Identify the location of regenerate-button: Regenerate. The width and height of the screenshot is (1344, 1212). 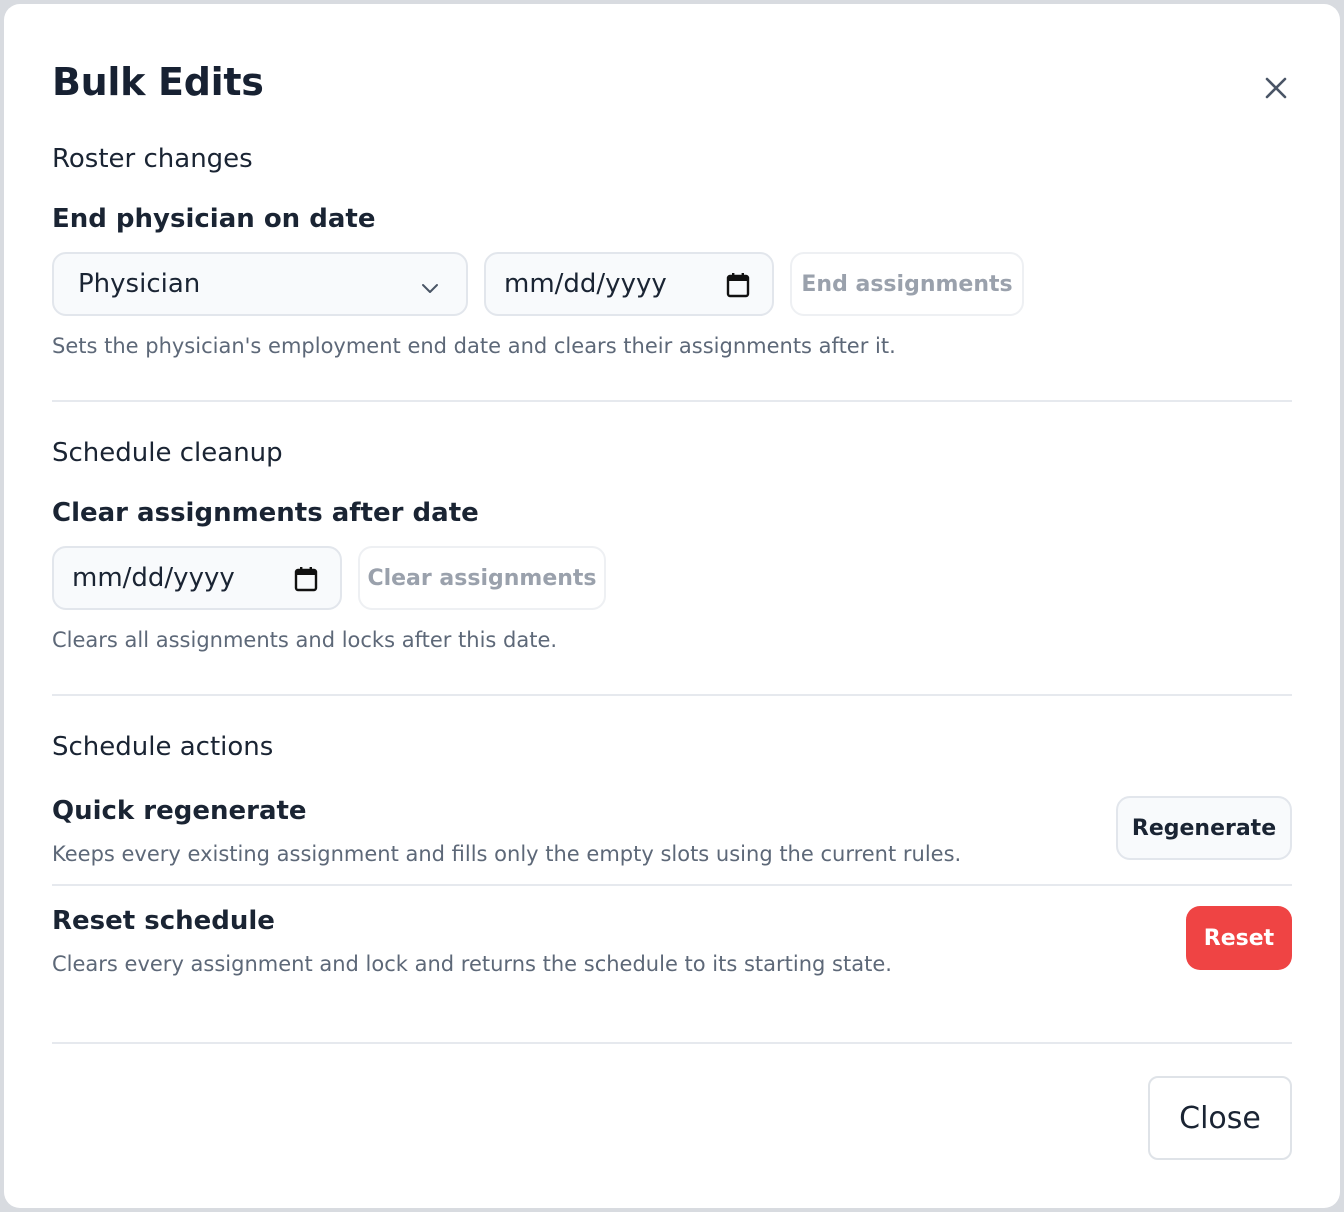
(1204, 828).